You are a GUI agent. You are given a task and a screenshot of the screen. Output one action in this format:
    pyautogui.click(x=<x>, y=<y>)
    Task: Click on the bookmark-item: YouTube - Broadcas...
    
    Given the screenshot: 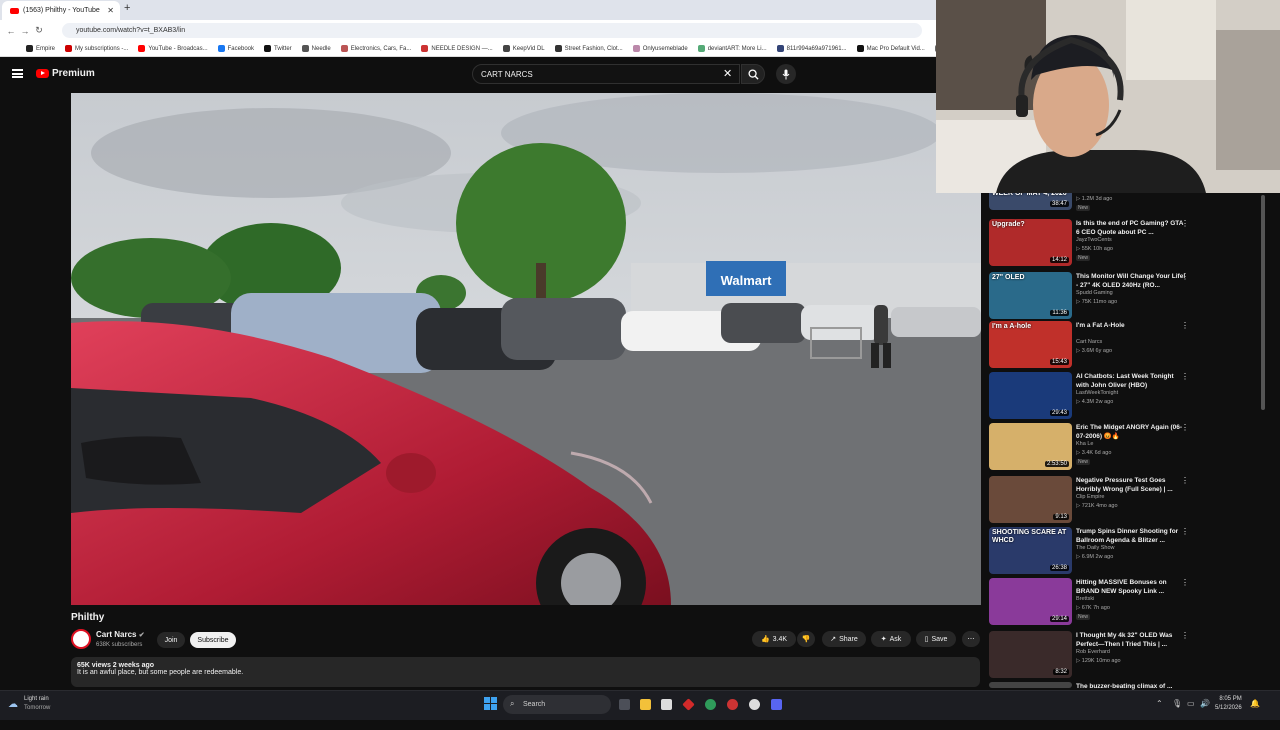 What is the action you would take?
    pyautogui.click(x=173, y=48)
    